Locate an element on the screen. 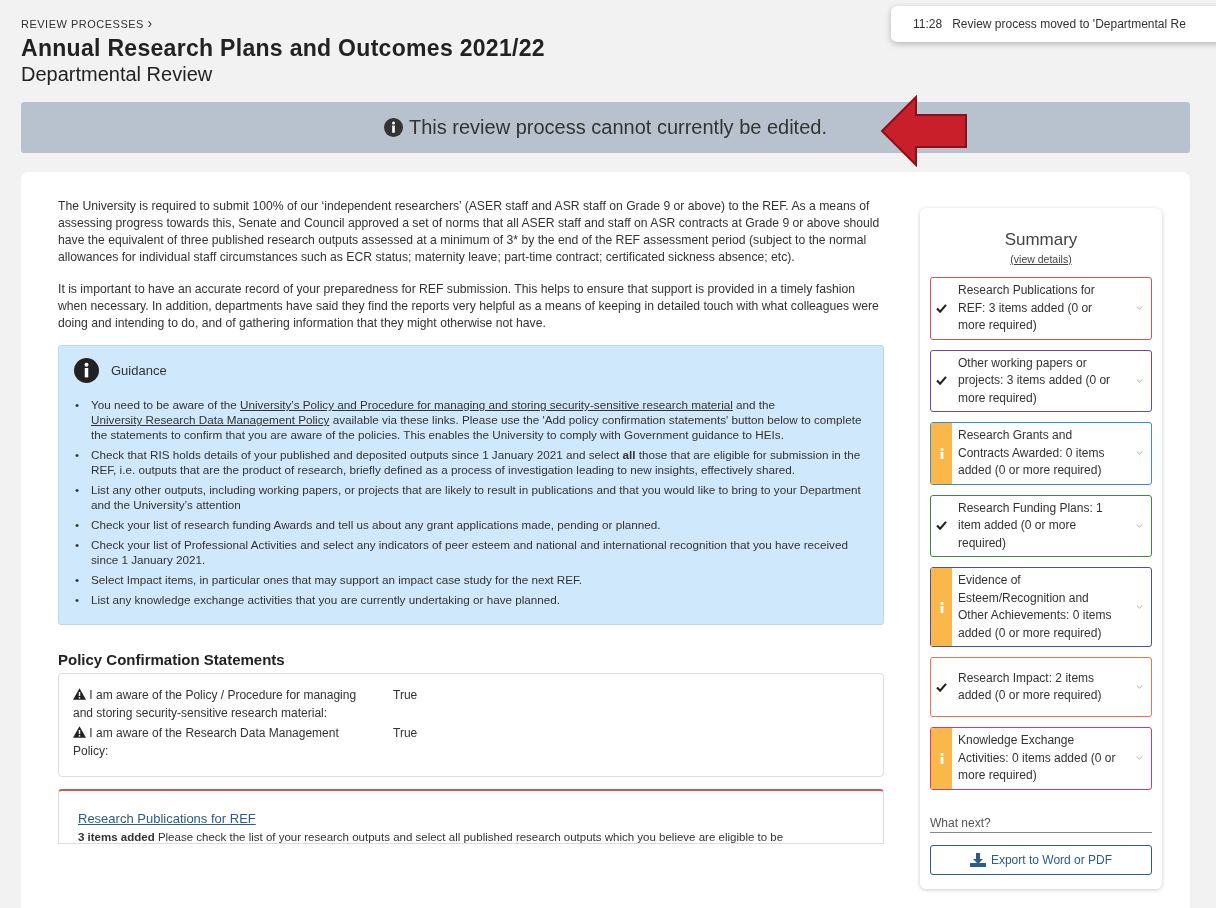 The height and width of the screenshot is (908, 1216). breadcrumb-link: REVIEW PROCESSES is located at coordinates (82, 24).